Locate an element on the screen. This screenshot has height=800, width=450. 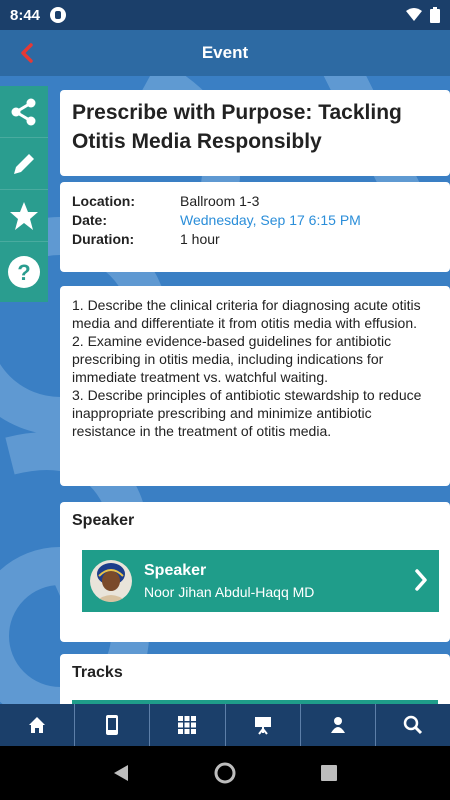
status-bar: 8:44 is located at coordinates (225, 15).